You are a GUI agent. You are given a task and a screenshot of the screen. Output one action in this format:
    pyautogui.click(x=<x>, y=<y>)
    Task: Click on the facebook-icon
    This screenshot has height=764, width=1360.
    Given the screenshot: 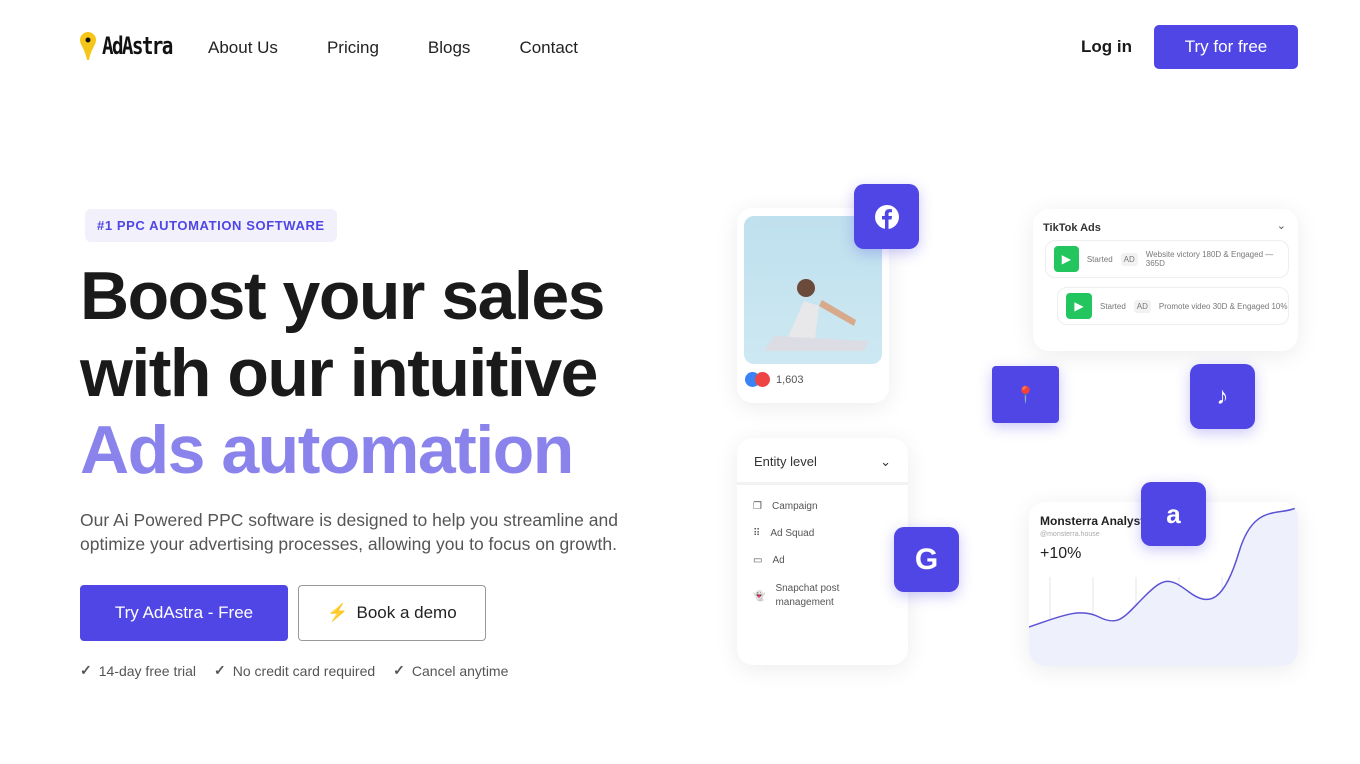 What is the action you would take?
    pyautogui.click(x=886, y=216)
    